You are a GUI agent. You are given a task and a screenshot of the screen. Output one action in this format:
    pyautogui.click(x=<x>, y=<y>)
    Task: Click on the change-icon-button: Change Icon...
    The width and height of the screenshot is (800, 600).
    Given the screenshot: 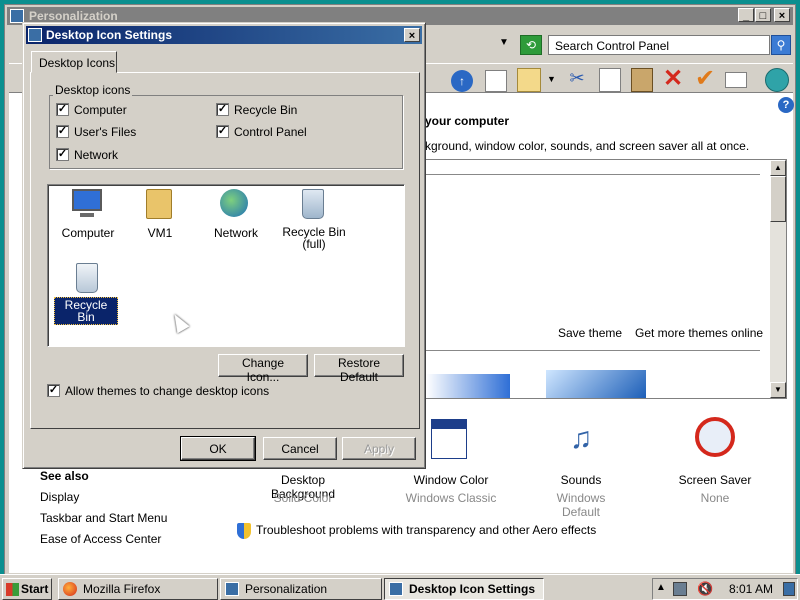 What is the action you would take?
    pyautogui.click(x=263, y=369)
    